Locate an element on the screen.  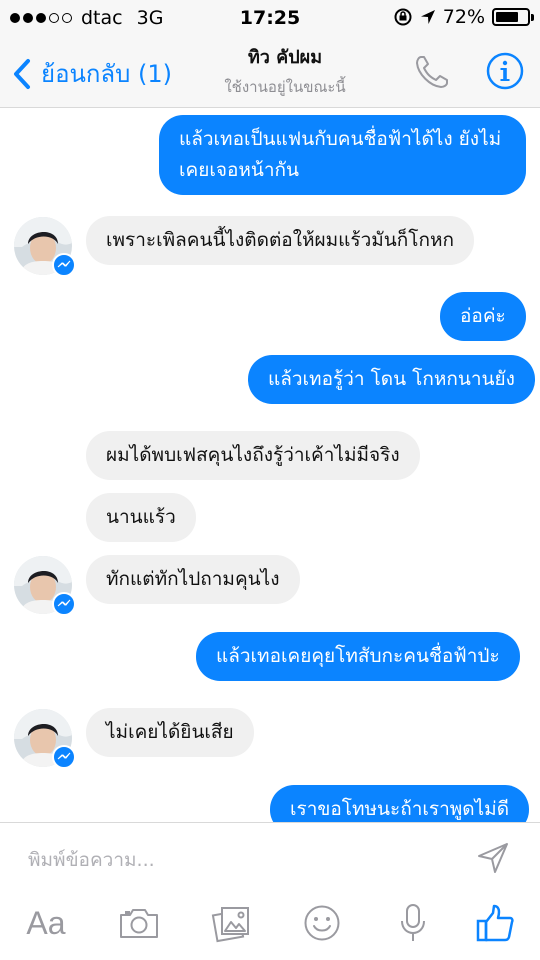
rotation-lock-icon is located at coordinates (403, 17).